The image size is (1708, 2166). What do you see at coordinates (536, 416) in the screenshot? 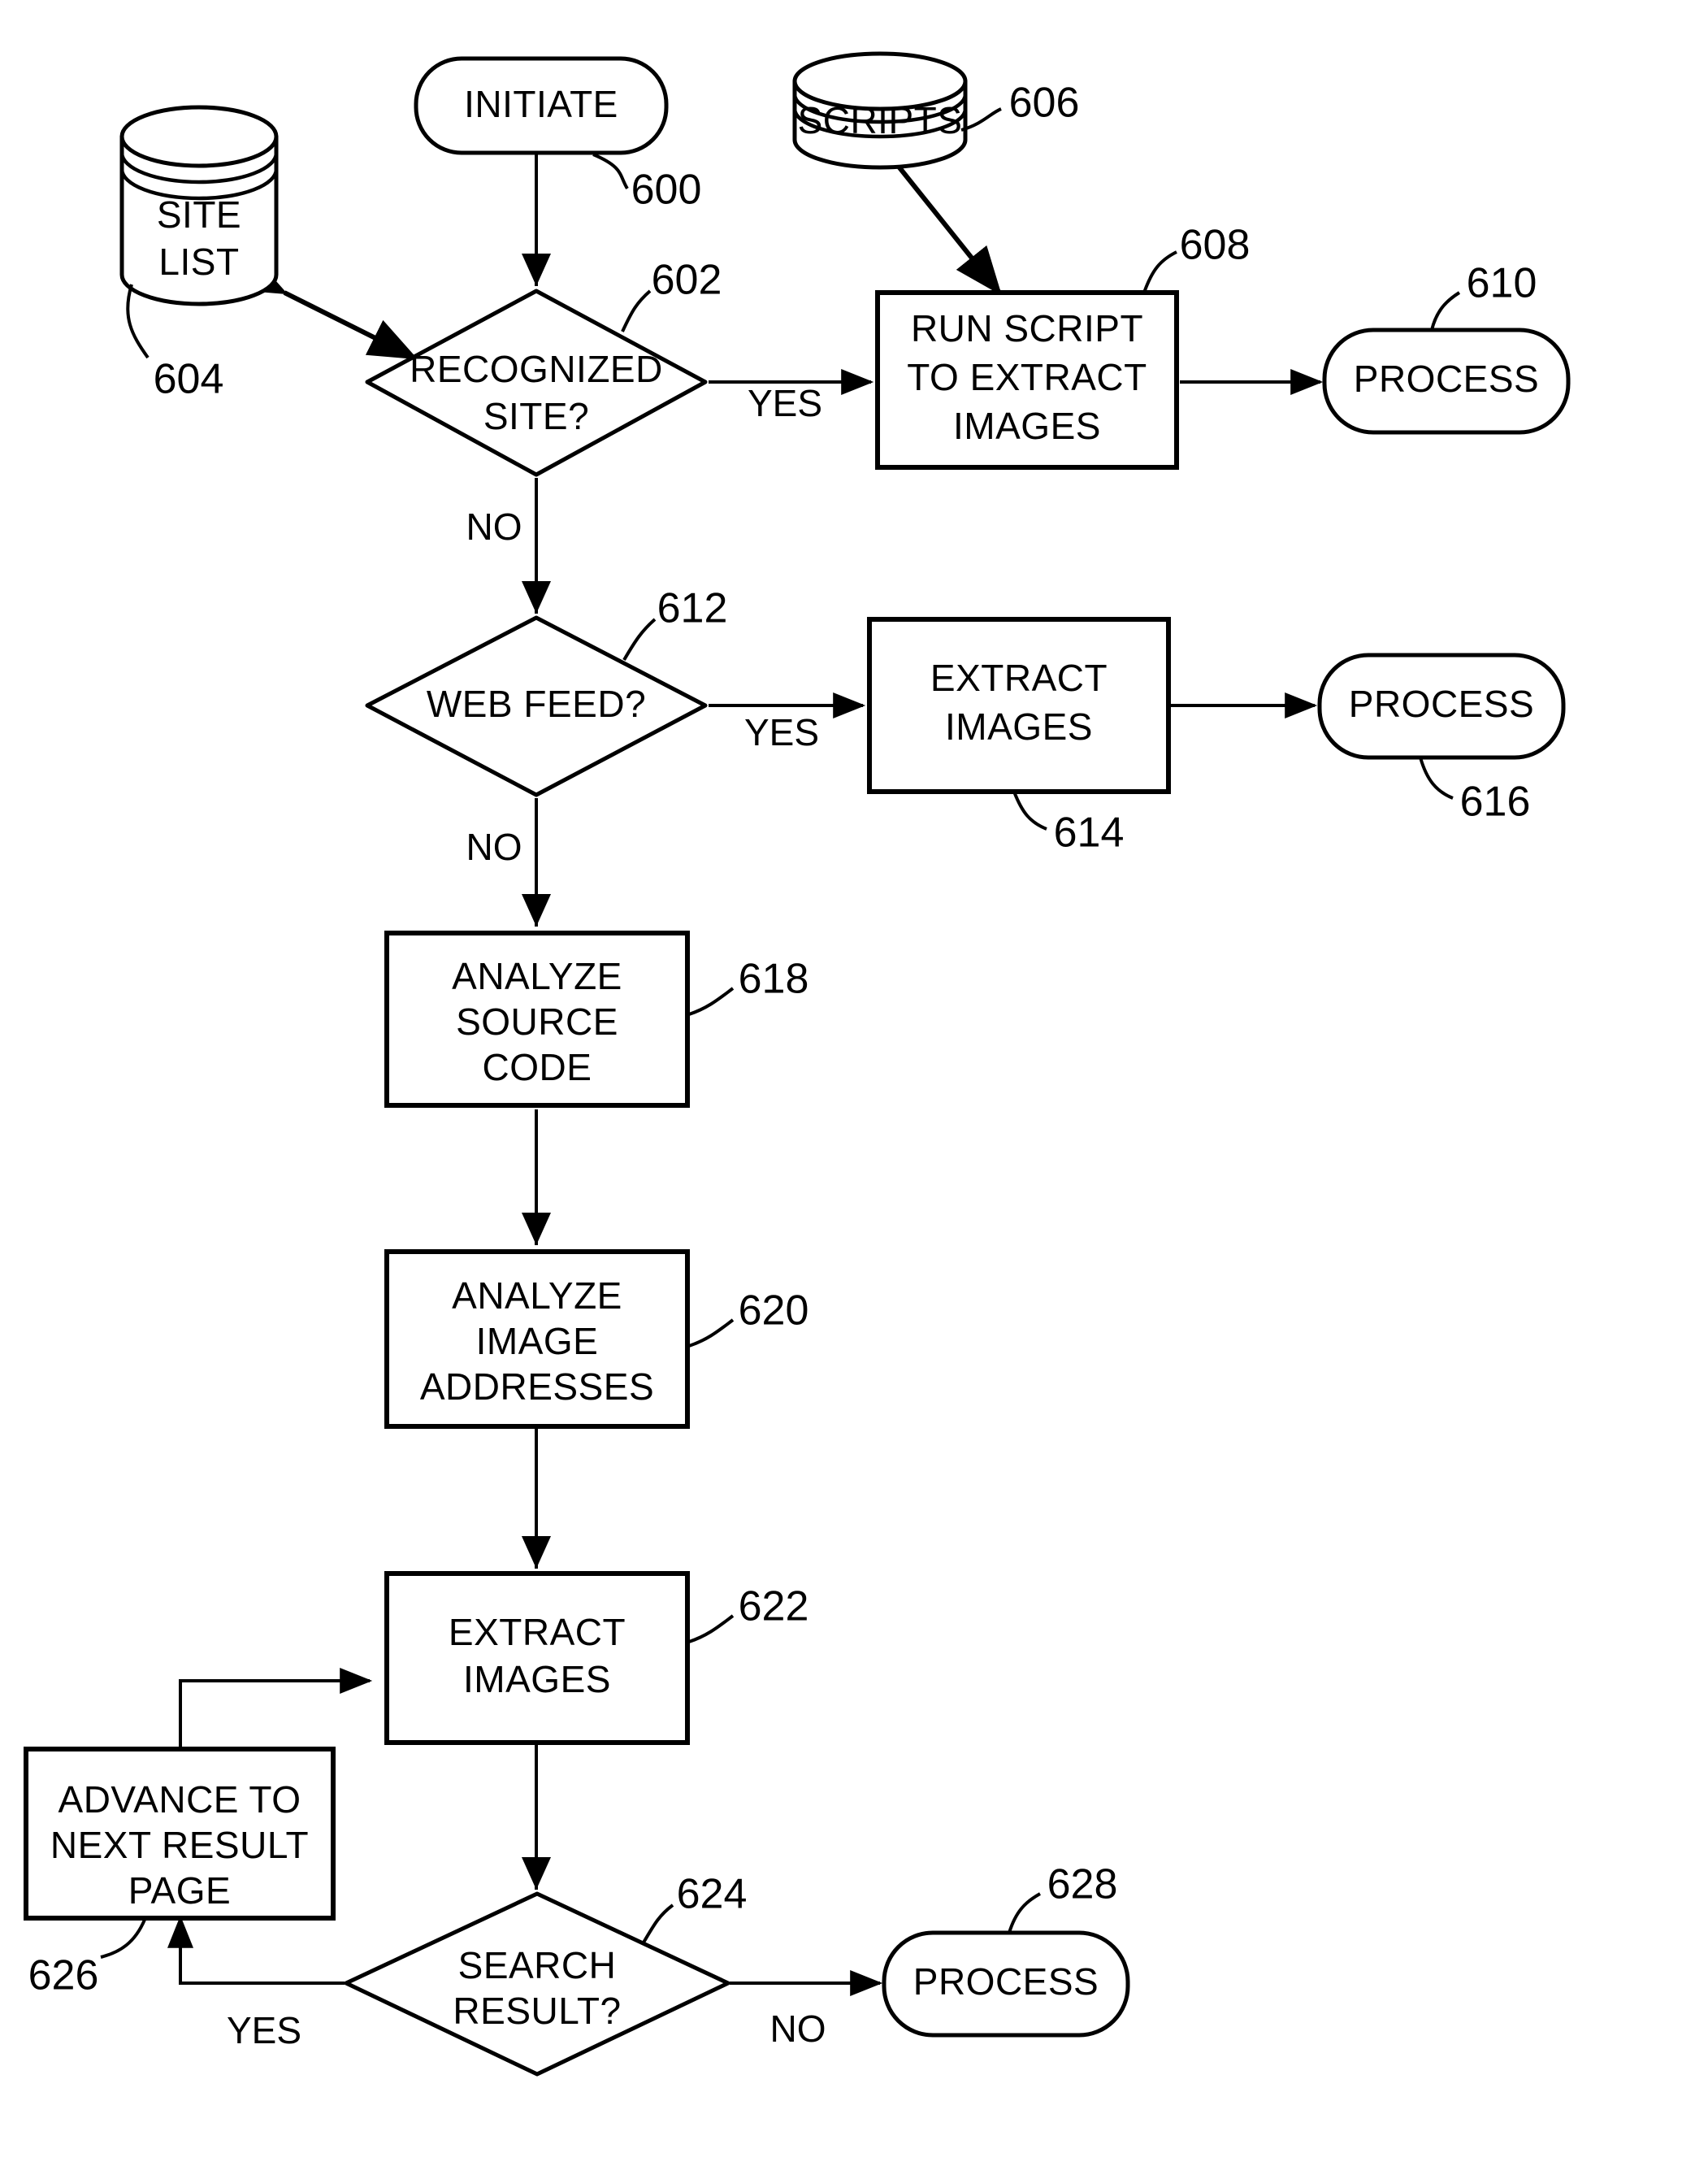
I see `recognized-site-label-line2: SITE?` at bounding box center [536, 416].